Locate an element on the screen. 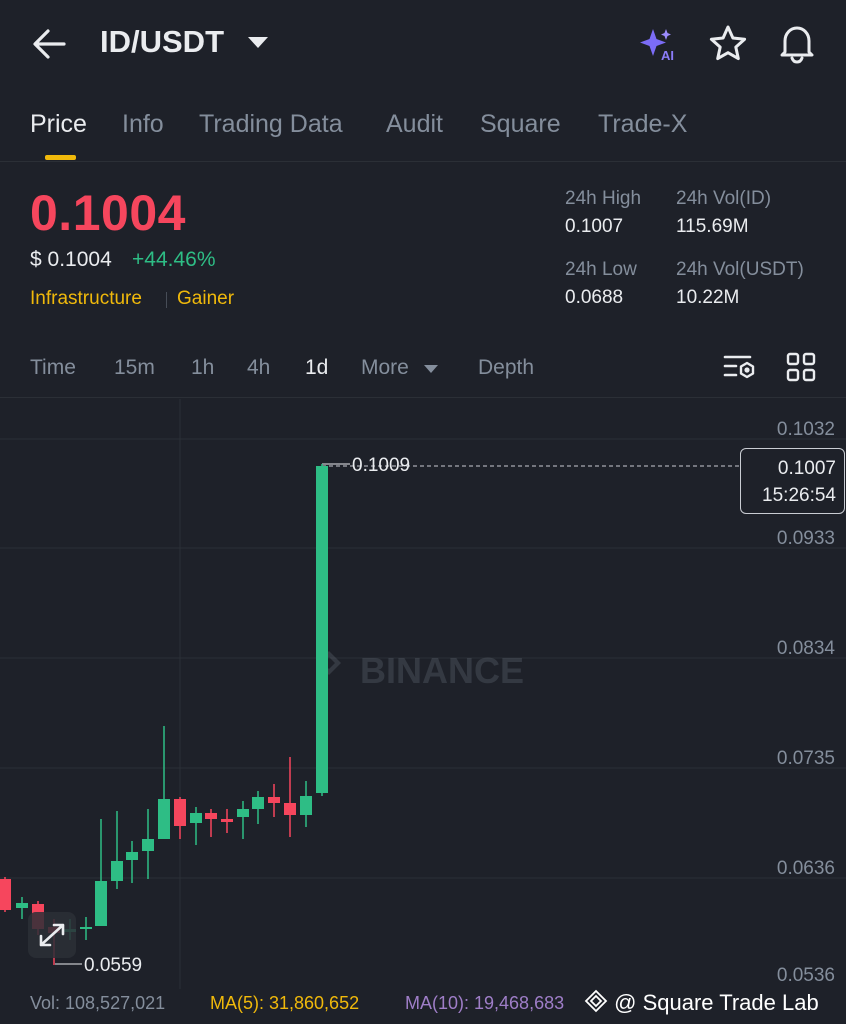  y-axis-label: 0.1032 is located at coordinates (806, 429).